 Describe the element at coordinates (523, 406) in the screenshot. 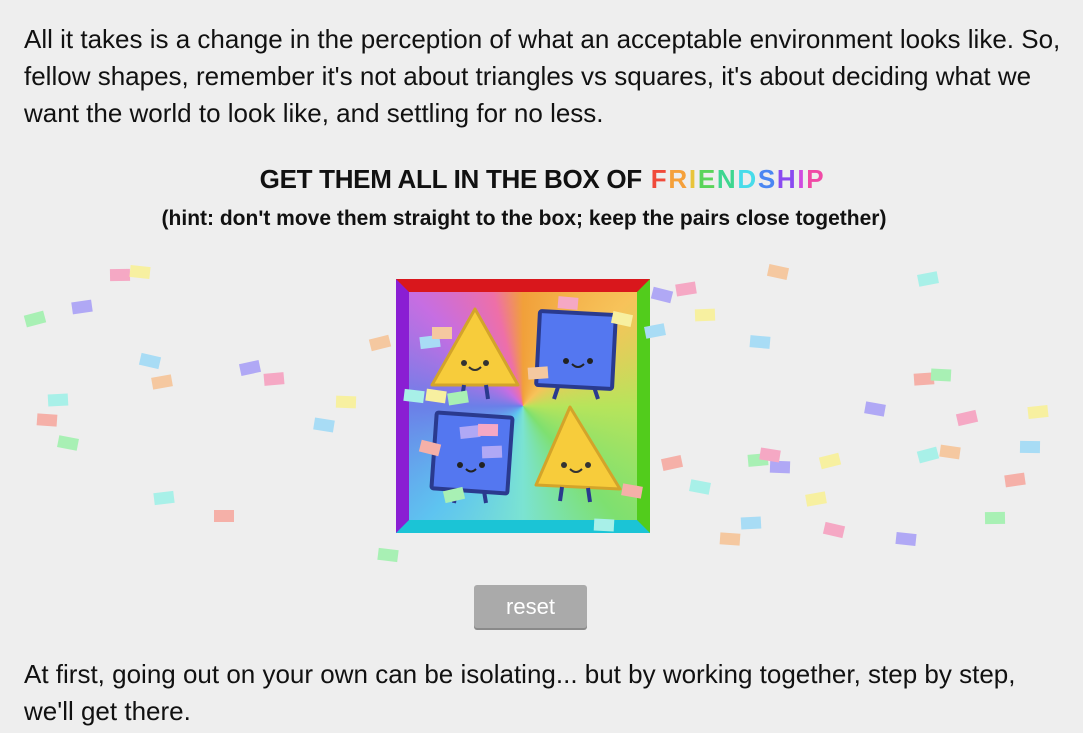

I see `friendship-box` at that location.